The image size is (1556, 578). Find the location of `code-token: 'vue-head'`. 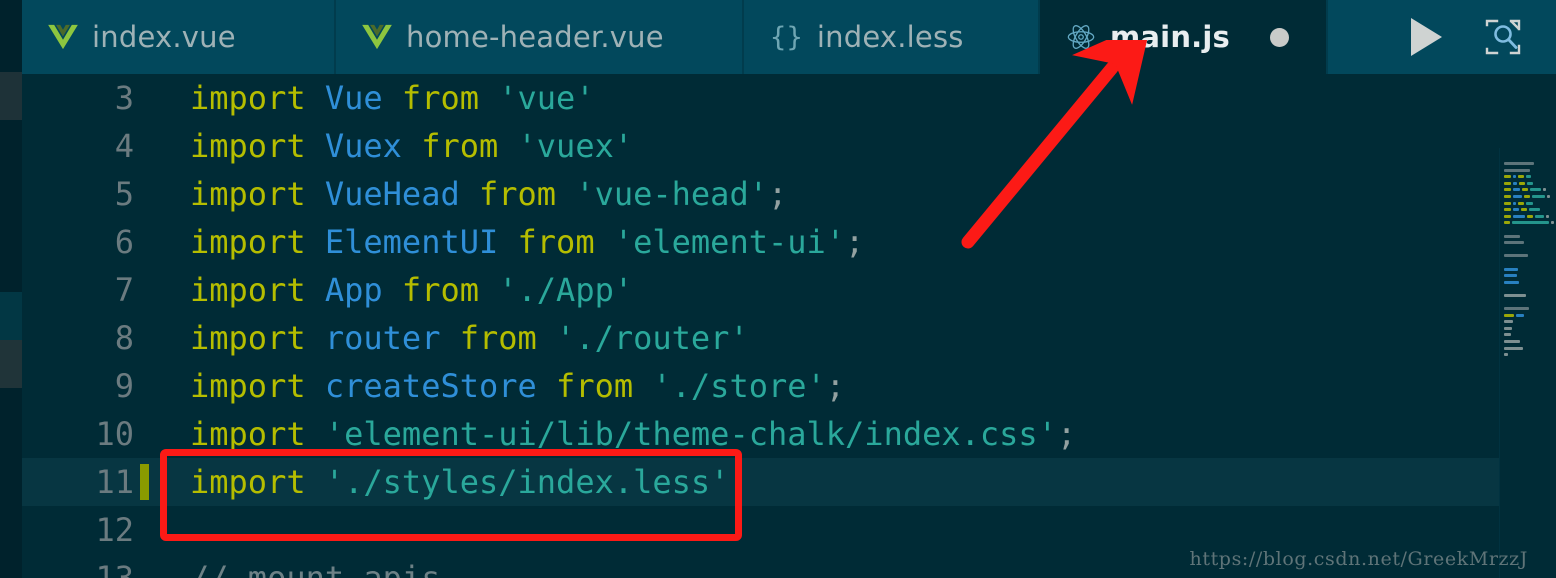

code-token: 'vue-head' is located at coordinates (671, 194).